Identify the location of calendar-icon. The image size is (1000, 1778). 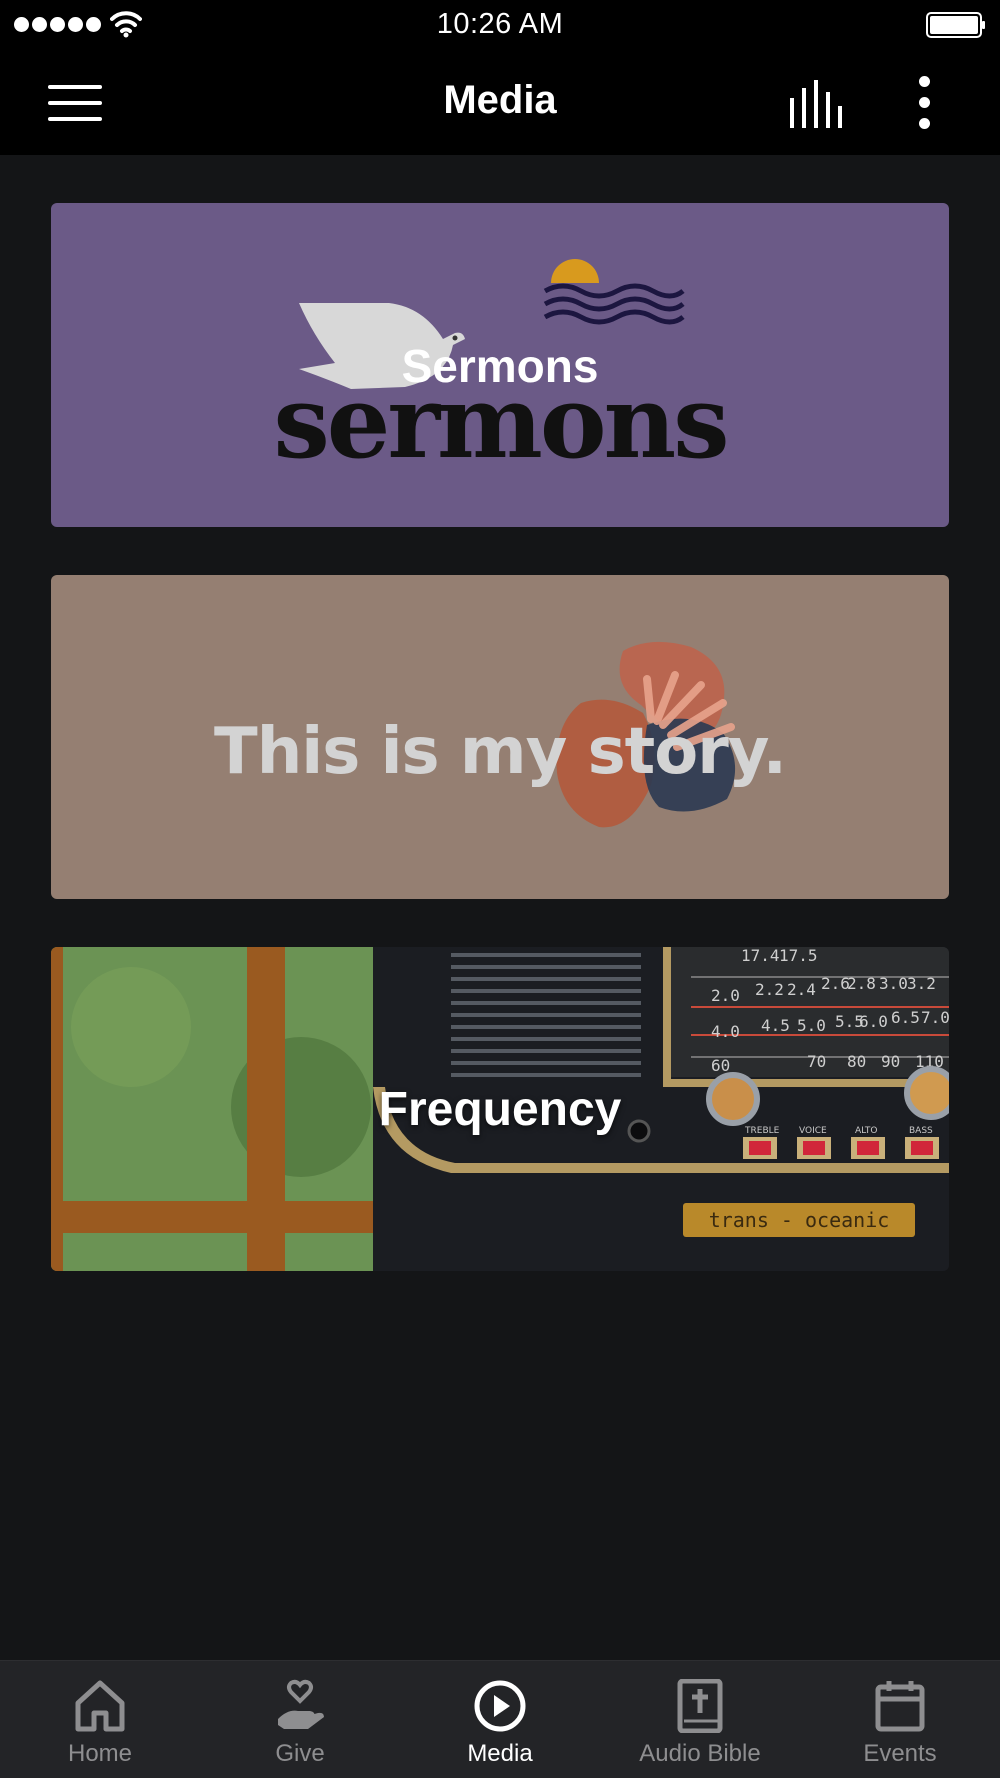
(900, 1706).